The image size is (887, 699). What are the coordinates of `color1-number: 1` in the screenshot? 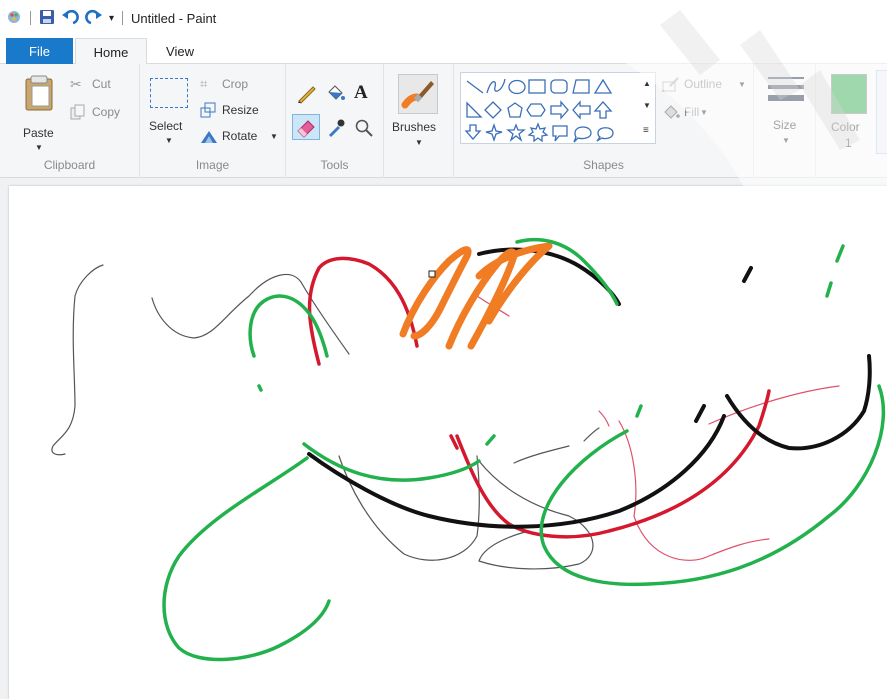 It's located at (848, 143).